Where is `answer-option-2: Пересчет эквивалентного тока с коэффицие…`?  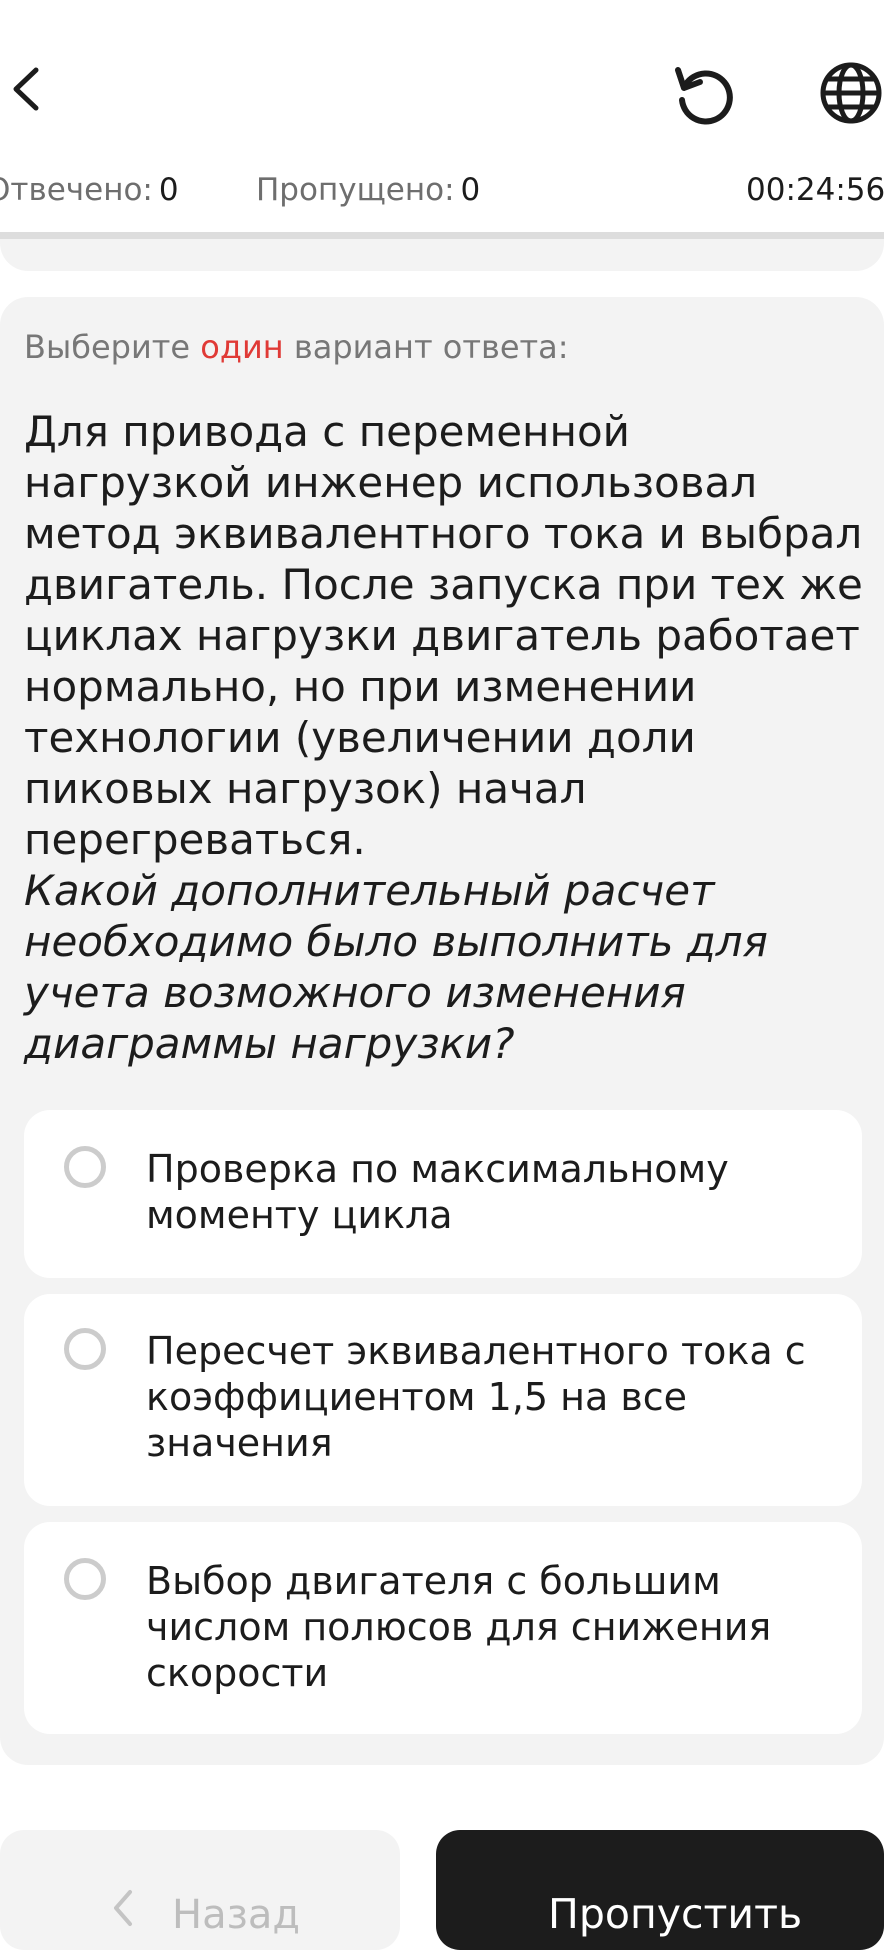 answer-option-2: Пересчет эквивалентного тока с коэффицие… is located at coordinates (443, 1400).